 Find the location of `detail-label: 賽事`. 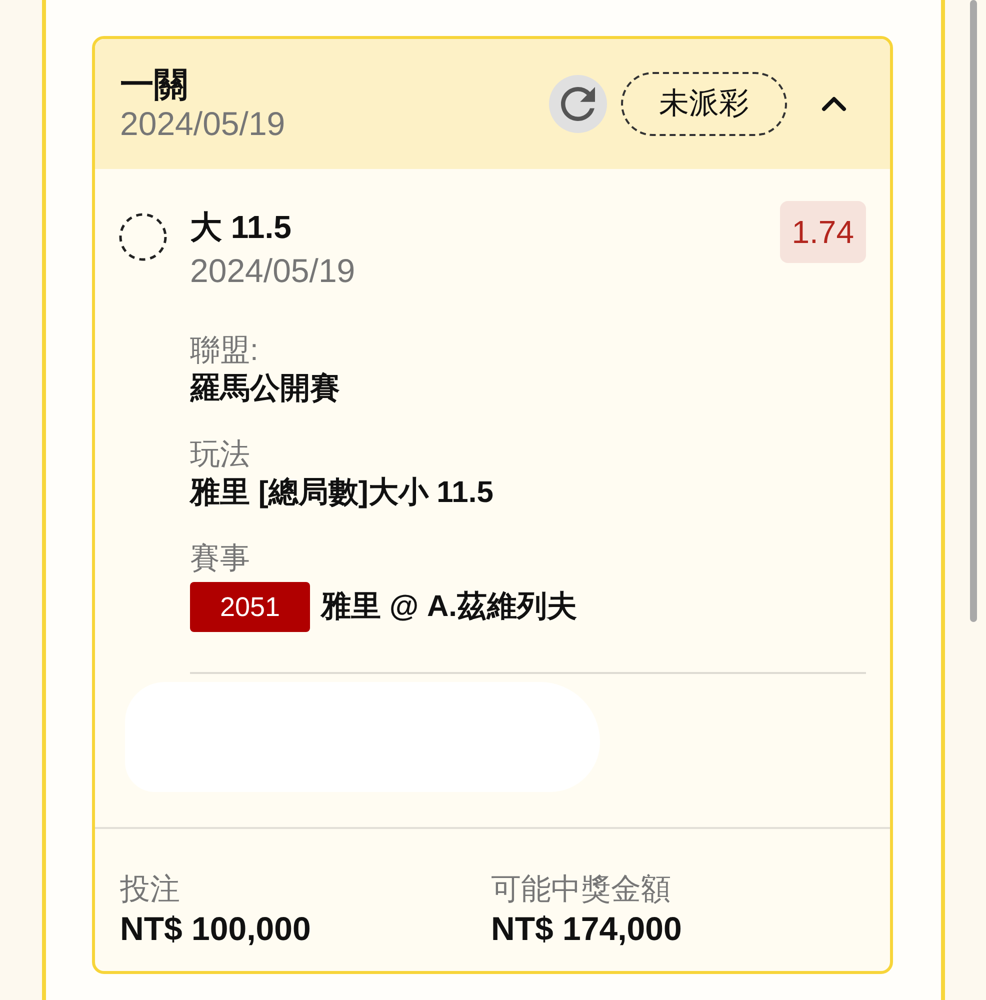

detail-label: 賽事 is located at coordinates (220, 559).